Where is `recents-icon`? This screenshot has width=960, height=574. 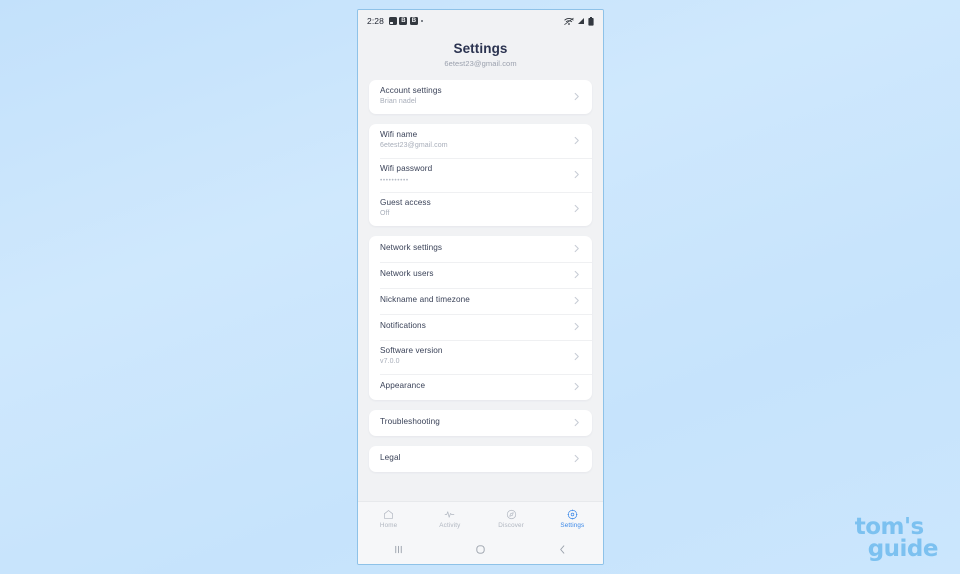 recents-icon is located at coordinates (399, 549).